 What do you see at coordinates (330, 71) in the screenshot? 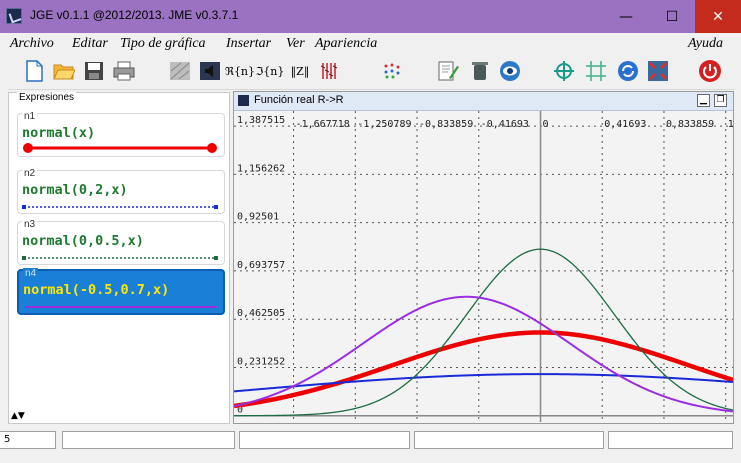
I see `complex-plot-icon` at bounding box center [330, 71].